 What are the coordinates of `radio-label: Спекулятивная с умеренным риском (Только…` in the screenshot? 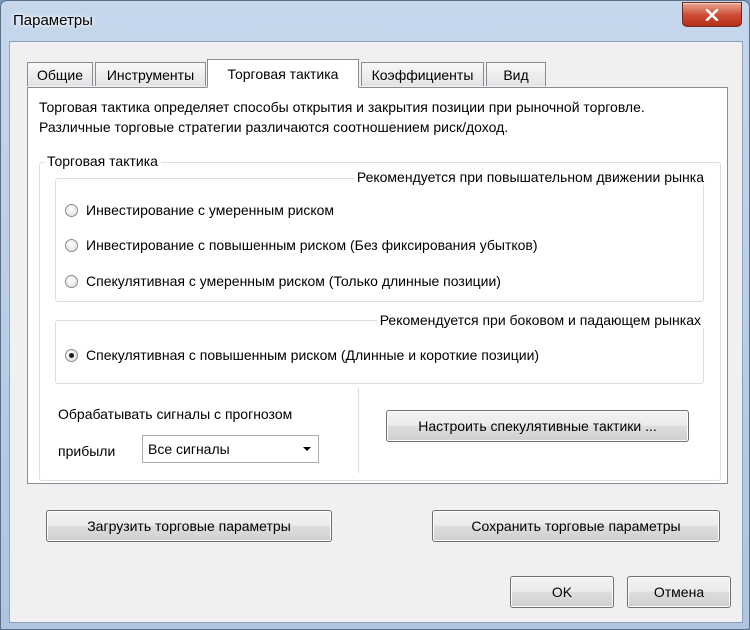 It's located at (293, 281).